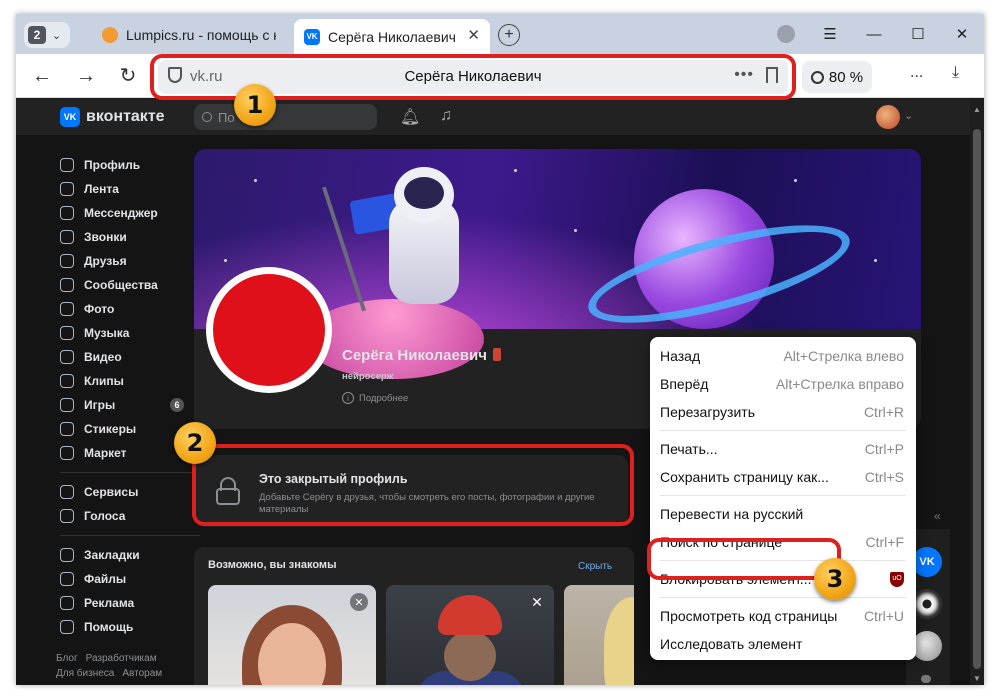  What do you see at coordinates (926, 679) in the screenshot?
I see `chat-icon` at bounding box center [926, 679].